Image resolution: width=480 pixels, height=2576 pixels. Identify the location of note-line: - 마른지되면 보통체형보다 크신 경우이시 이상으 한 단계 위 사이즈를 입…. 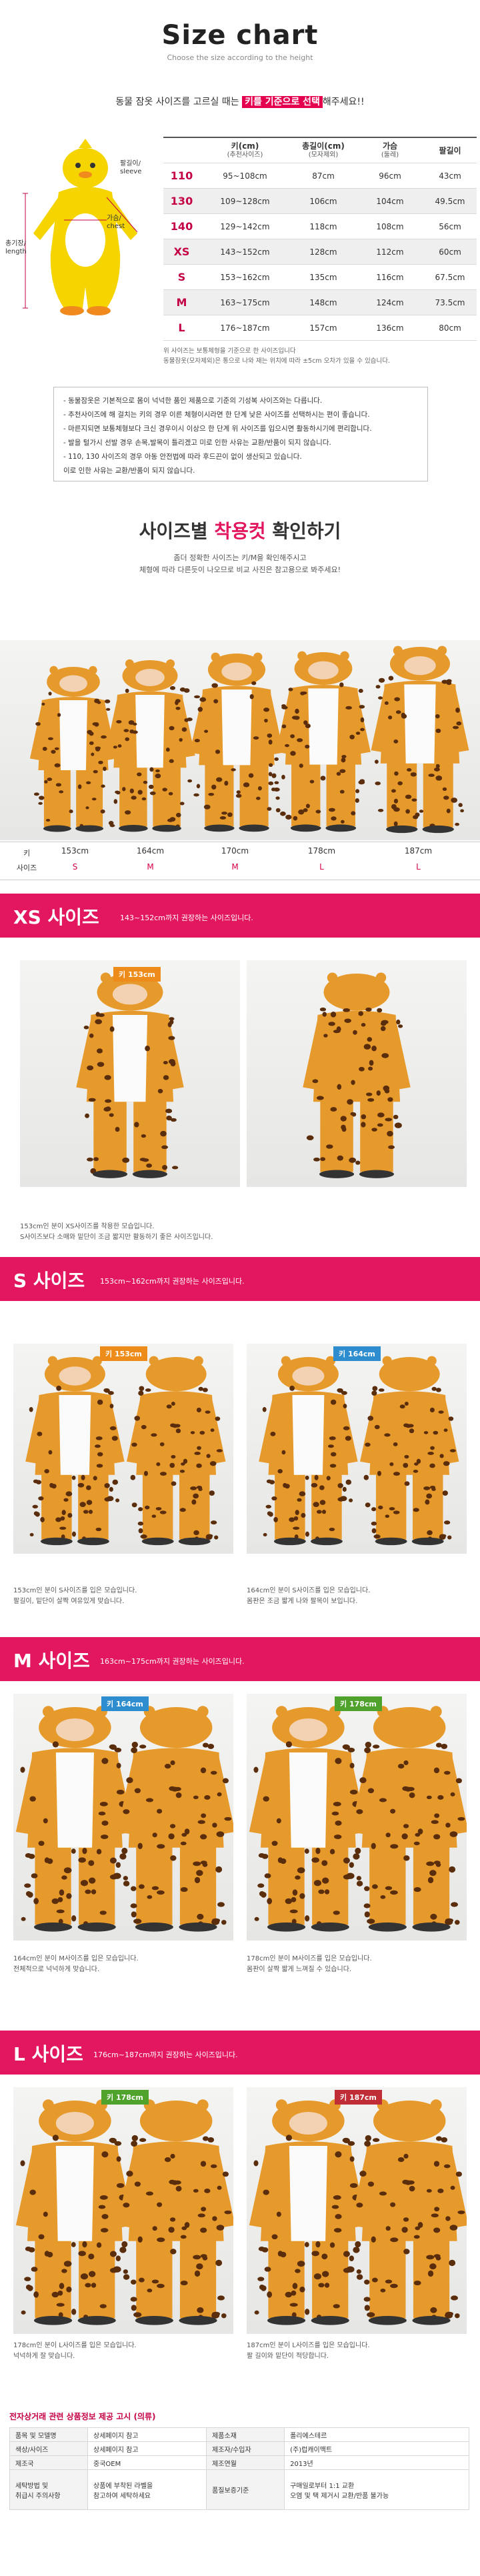
(217, 429).